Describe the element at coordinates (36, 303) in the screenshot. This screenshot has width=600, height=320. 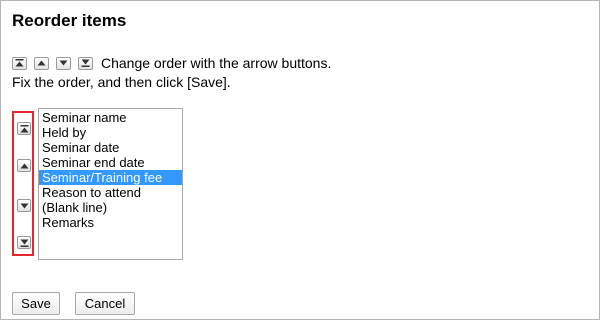
I see `save-button: Save` at that location.